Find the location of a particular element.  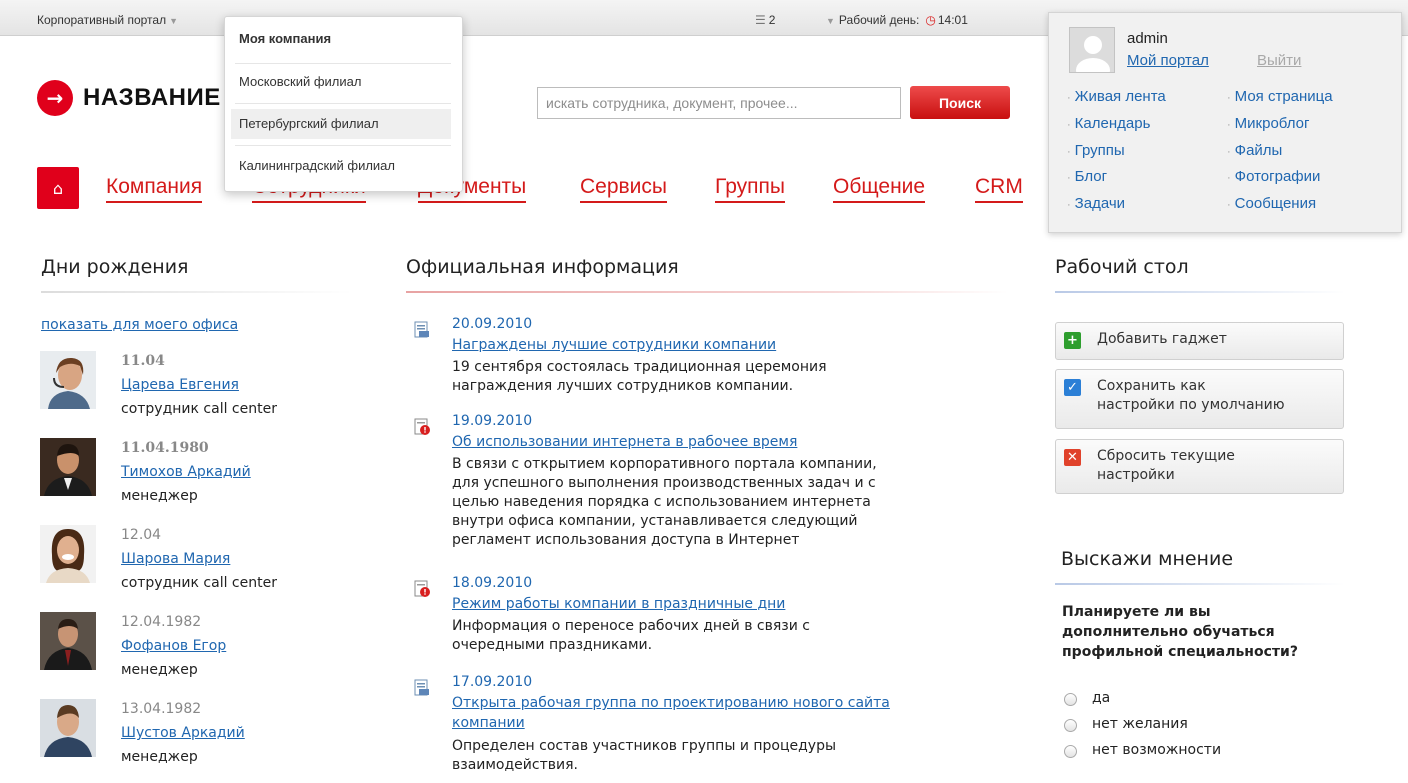

poll-option-label: да is located at coordinates (1101, 698).